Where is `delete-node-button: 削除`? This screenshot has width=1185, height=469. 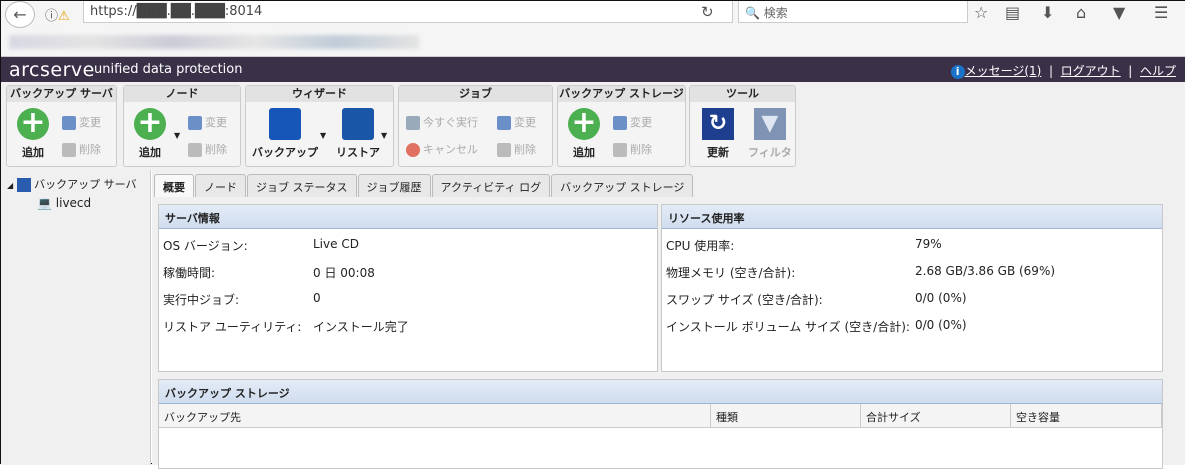
delete-node-button: 削除 is located at coordinates (207, 149).